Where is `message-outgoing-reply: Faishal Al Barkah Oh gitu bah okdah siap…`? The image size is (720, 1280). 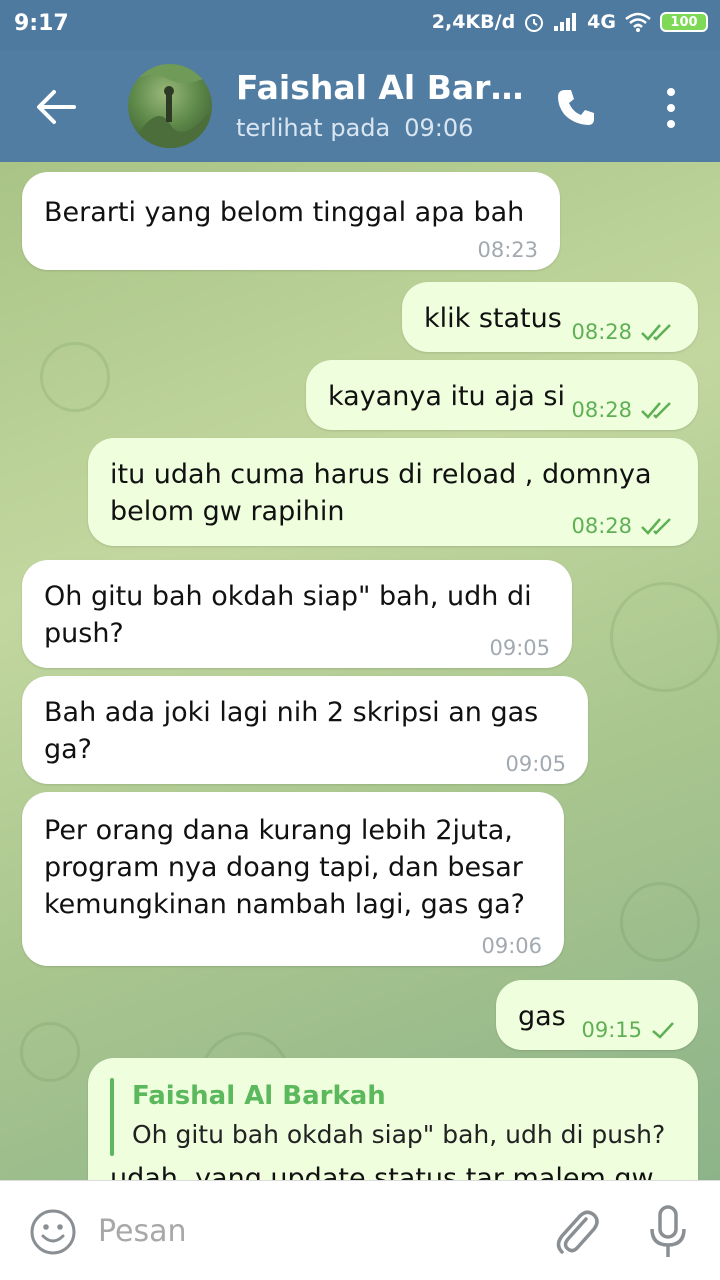
message-outgoing-reply: Faishal Al Barkah Oh gitu bah okdah siap… is located at coordinates (393, 1119).